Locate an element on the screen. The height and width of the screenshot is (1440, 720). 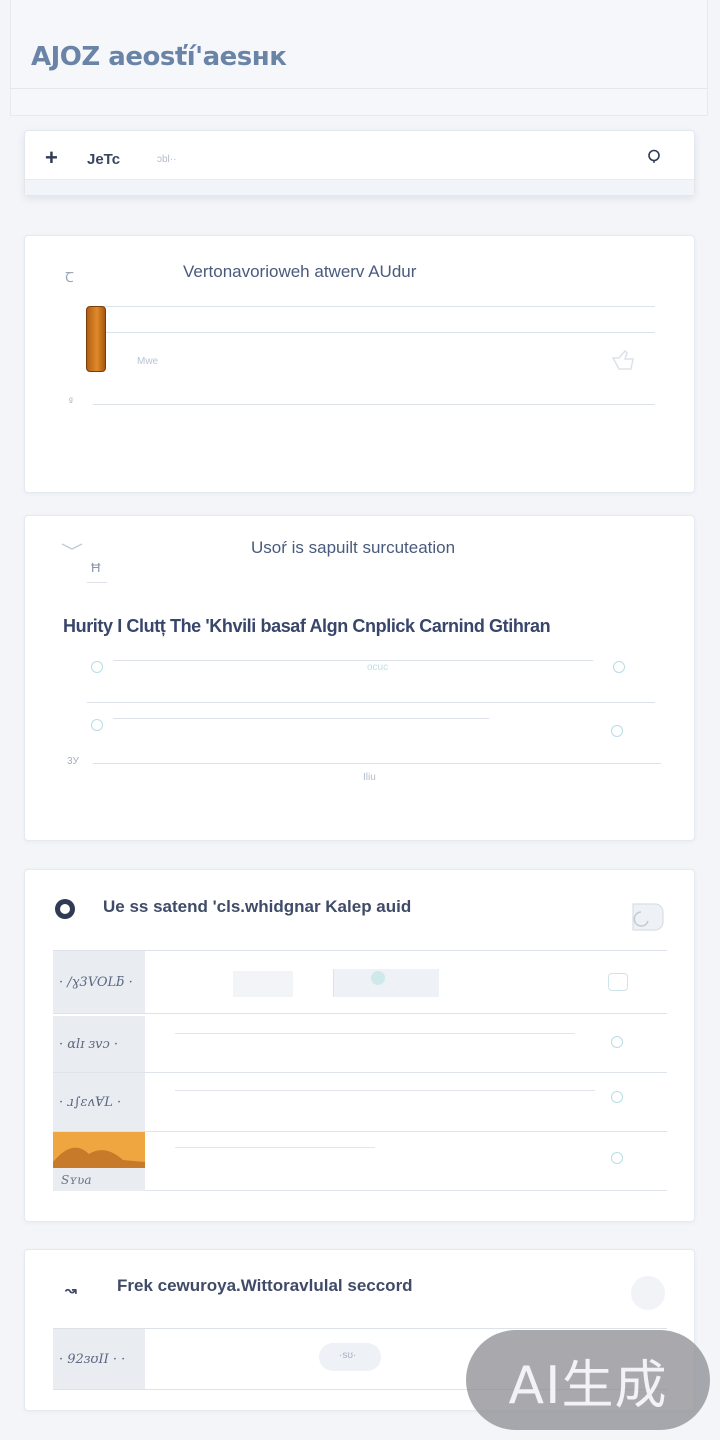
search-hint: ɔbl·· is located at coordinates (167, 159).